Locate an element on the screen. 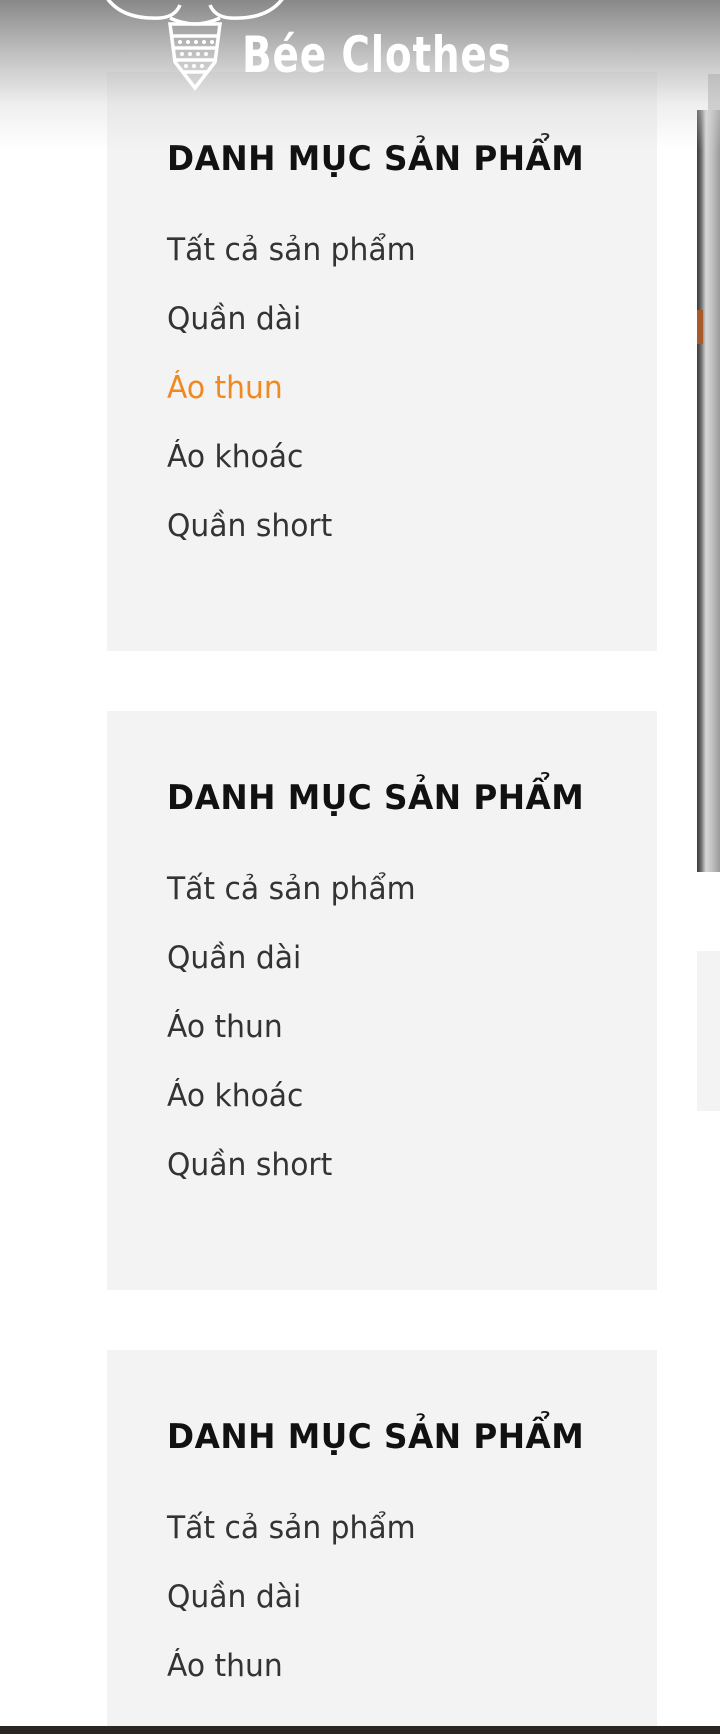 The image size is (720, 1734). logo-text: Bée Clothes is located at coordinates (377, 55).